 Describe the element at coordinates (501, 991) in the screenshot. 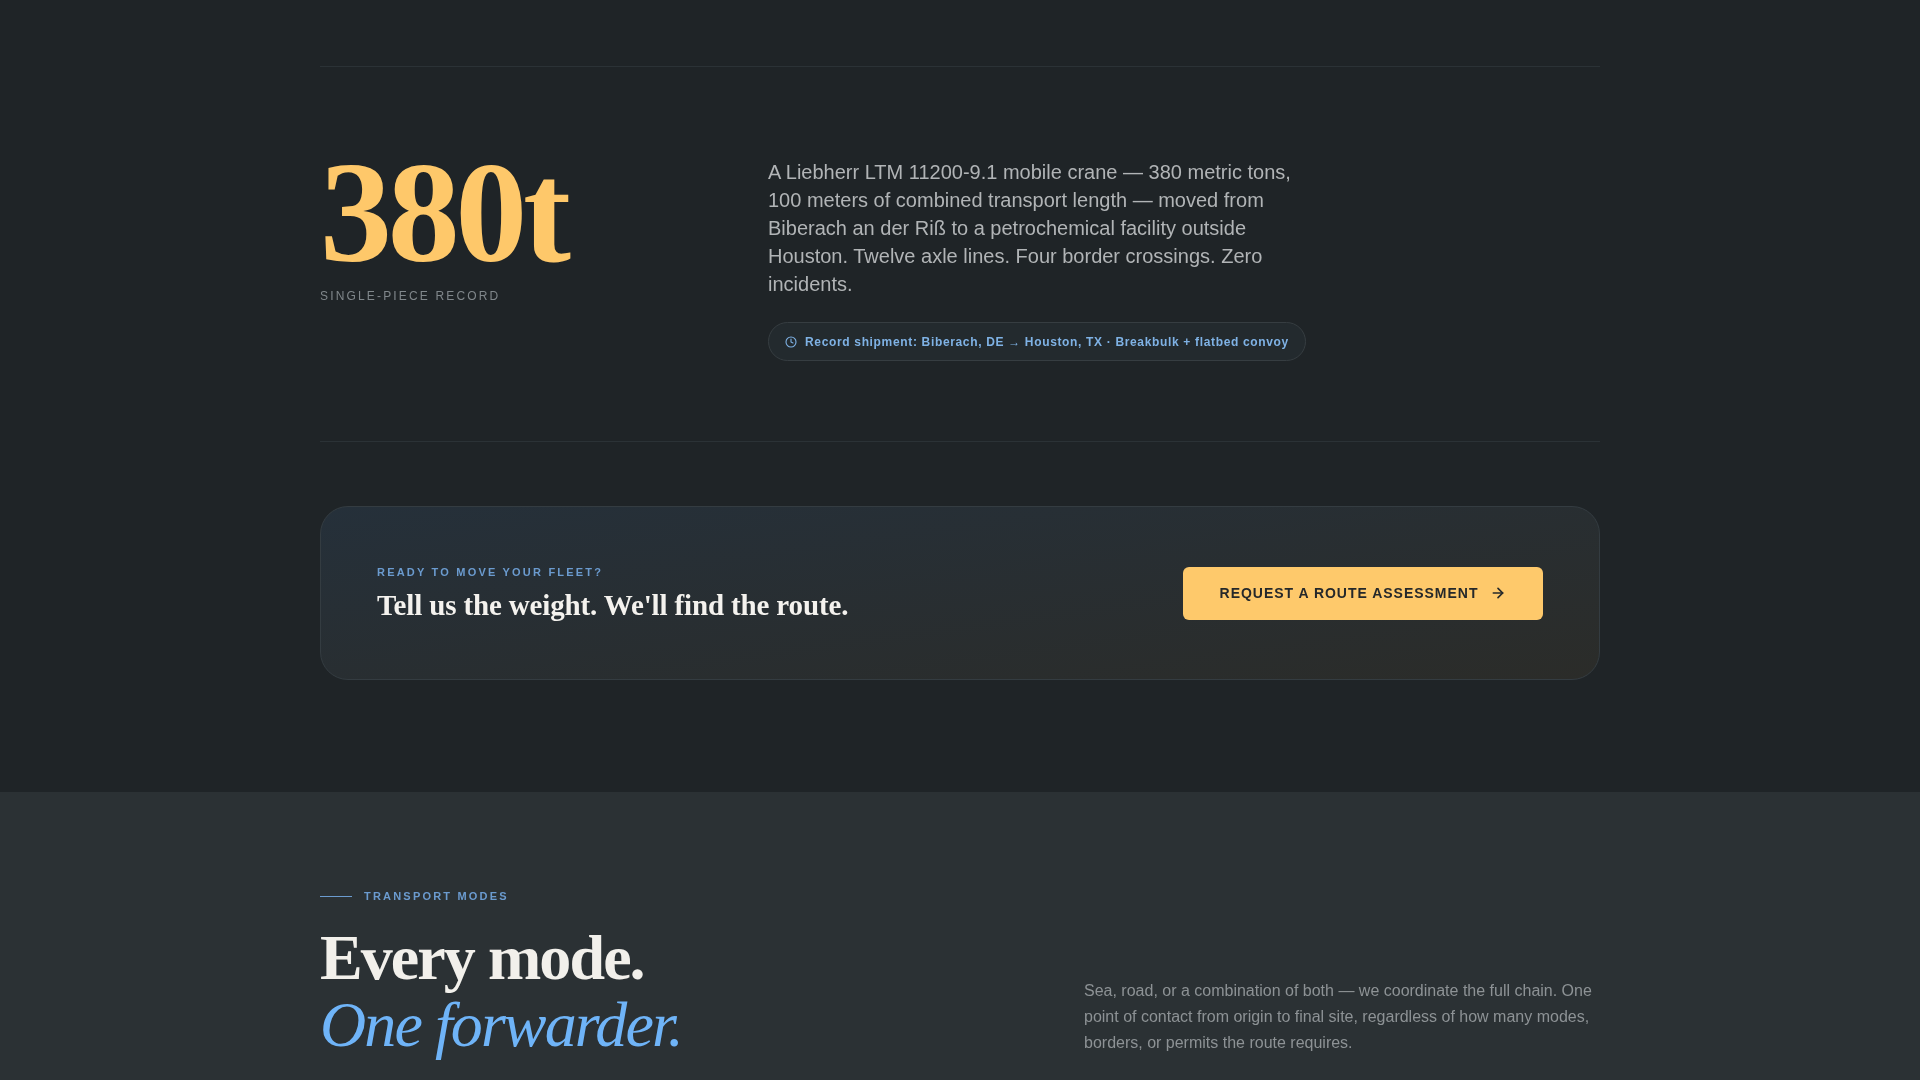

I see `section-heading: Every mode. One forwarder.` at that location.